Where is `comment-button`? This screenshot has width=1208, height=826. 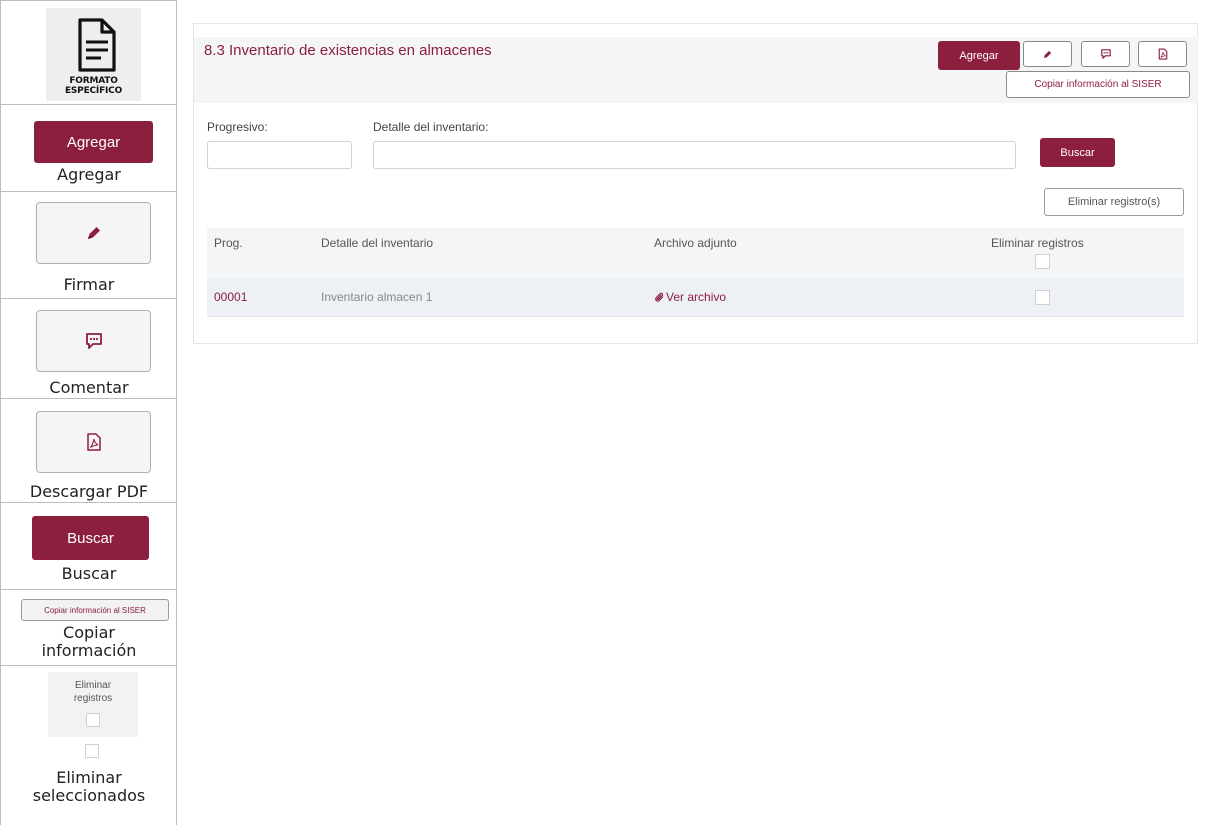 comment-button is located at coordinates (1105, 54).